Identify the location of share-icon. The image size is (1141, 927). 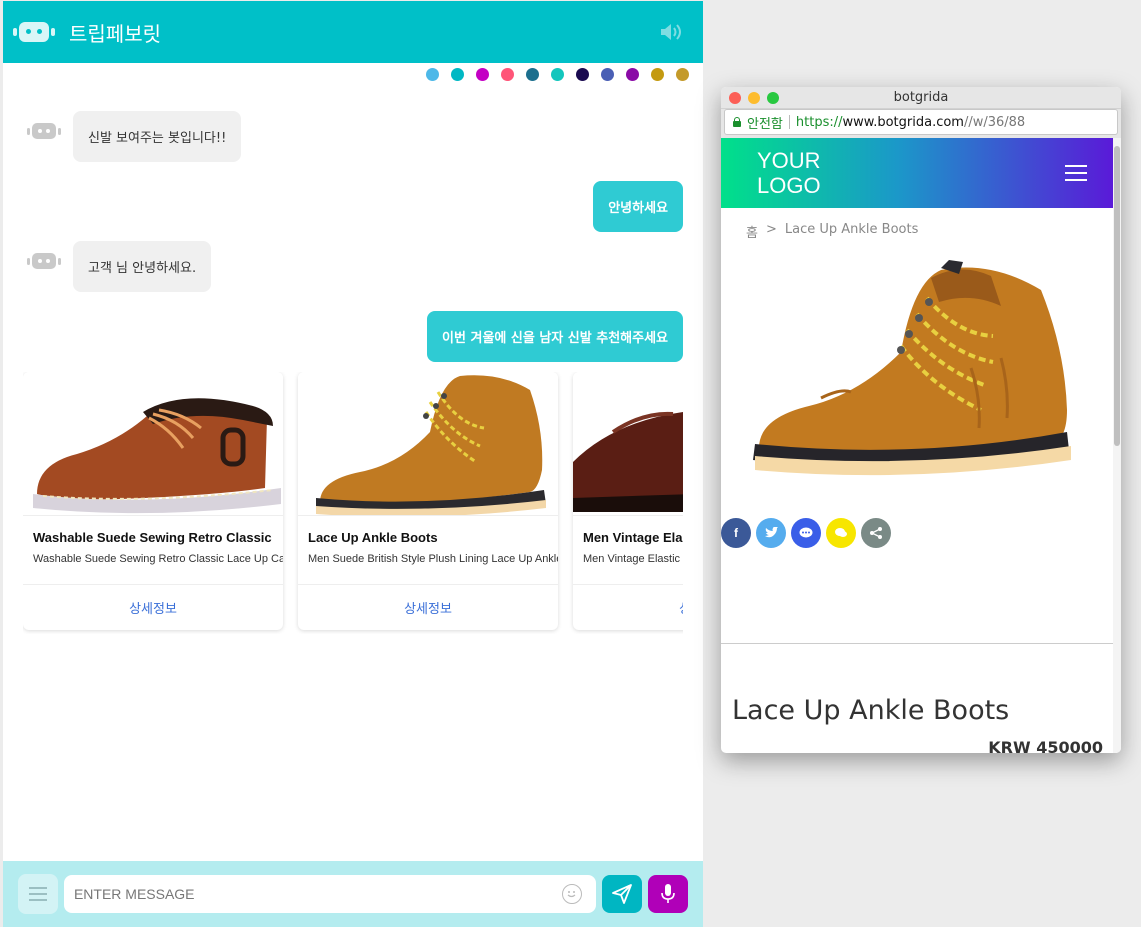
(876, 533).